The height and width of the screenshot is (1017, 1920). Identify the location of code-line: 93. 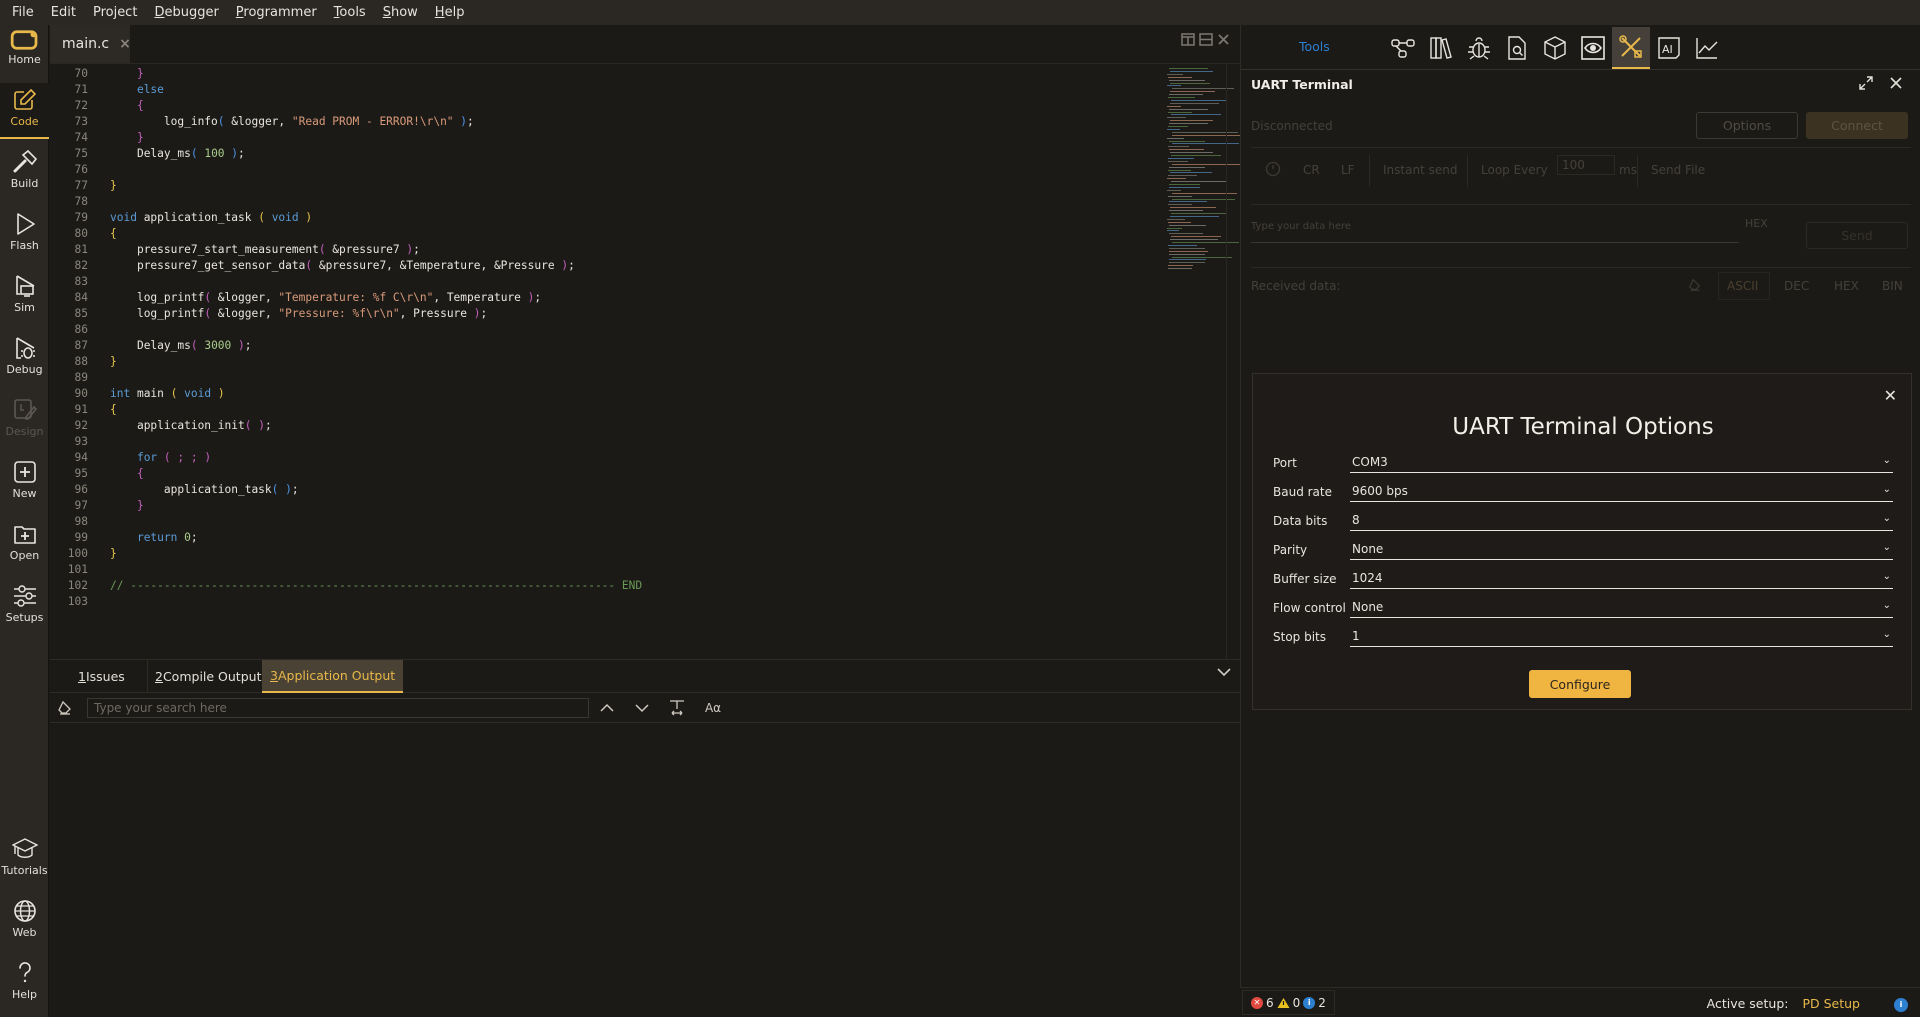
(80, 442).